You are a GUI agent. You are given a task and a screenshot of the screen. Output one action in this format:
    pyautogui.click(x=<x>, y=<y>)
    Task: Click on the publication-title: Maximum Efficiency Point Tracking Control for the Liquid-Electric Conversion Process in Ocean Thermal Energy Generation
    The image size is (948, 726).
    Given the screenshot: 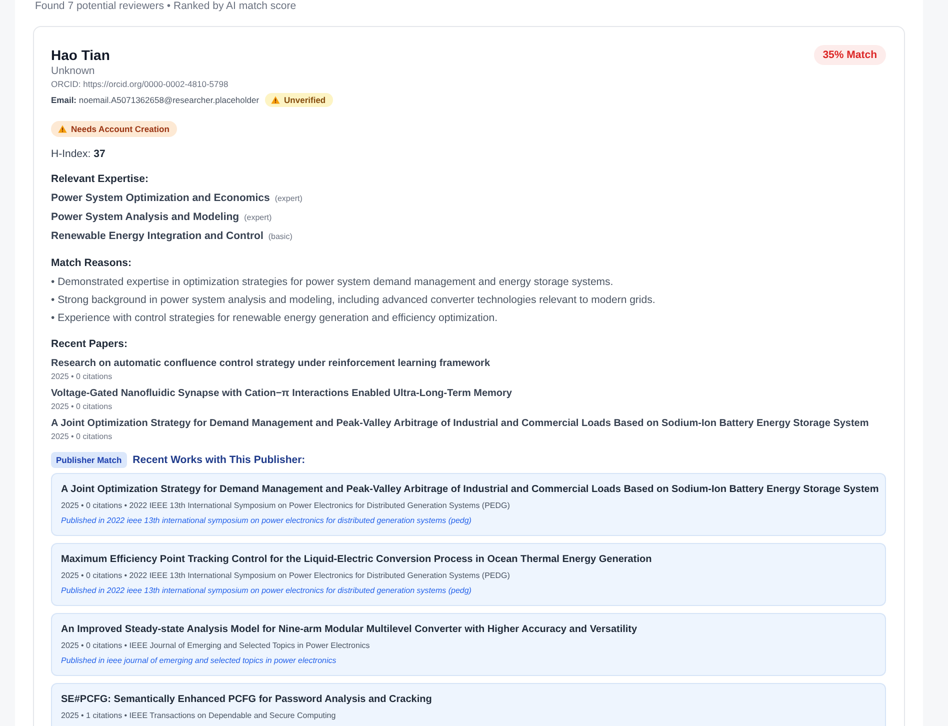 What is the action you would take?
    pyautogui.click(x=356, y=560)
    